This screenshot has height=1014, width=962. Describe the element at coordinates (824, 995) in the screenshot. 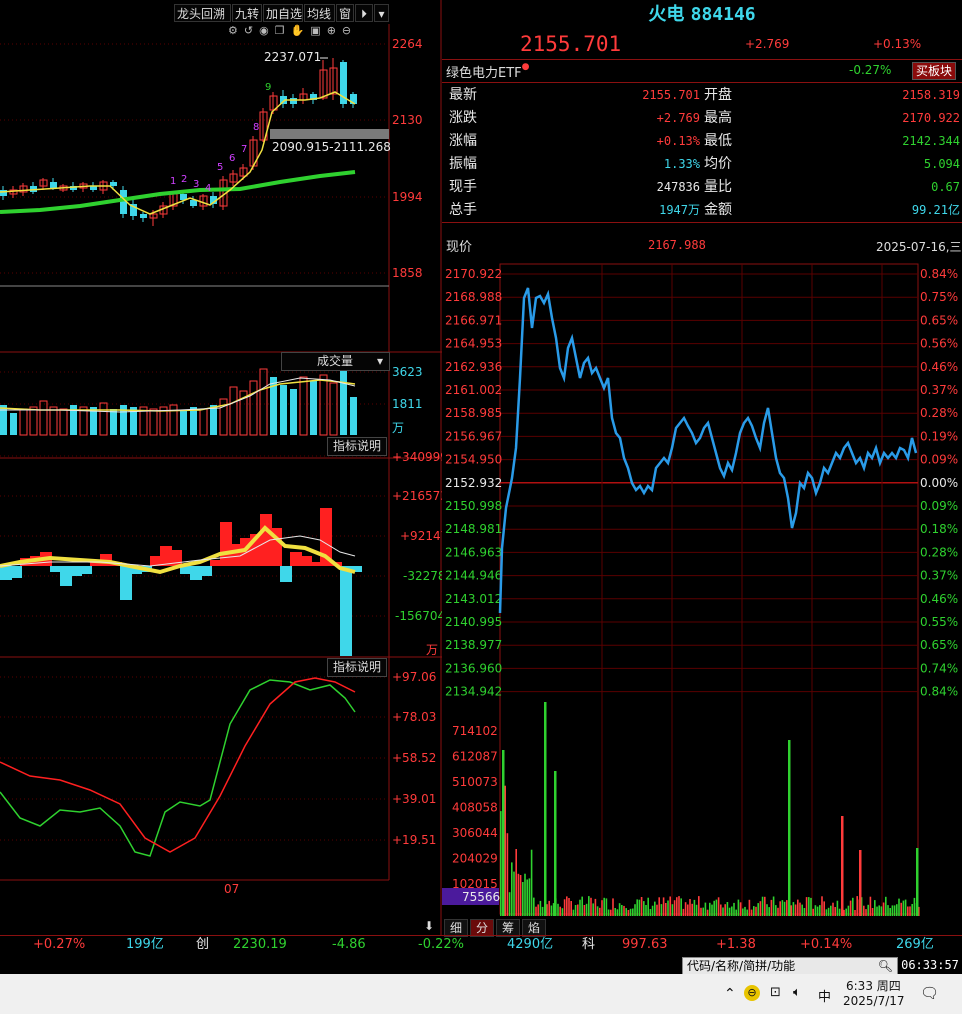

I see `ime-indicator: 中` at that location.